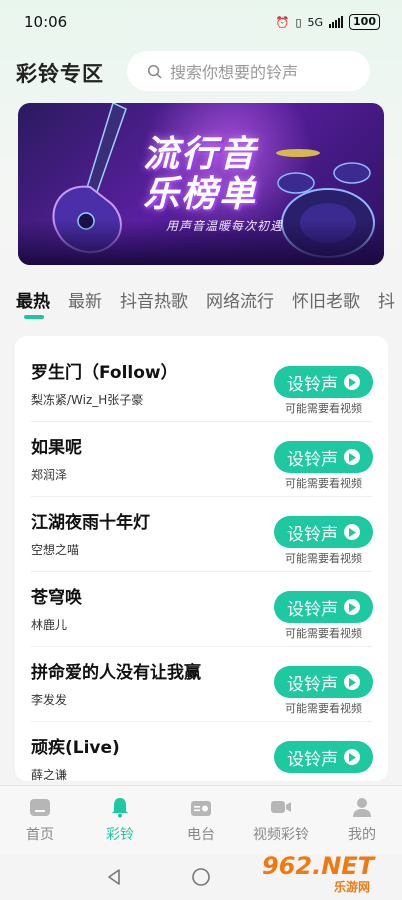 The image size is (402, 900). I want to click on tab-oldies: 怀旧老歌, so click(326, 302).